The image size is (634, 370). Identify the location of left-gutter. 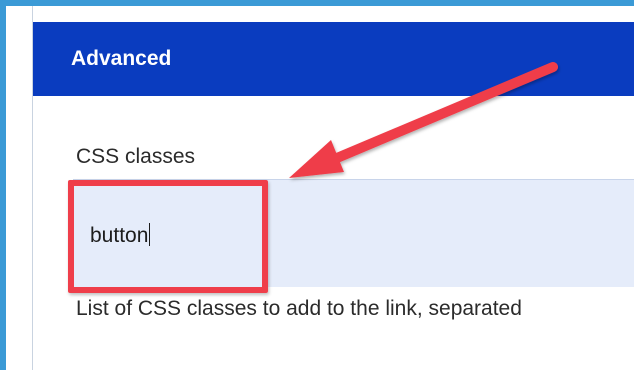
(17, 188).